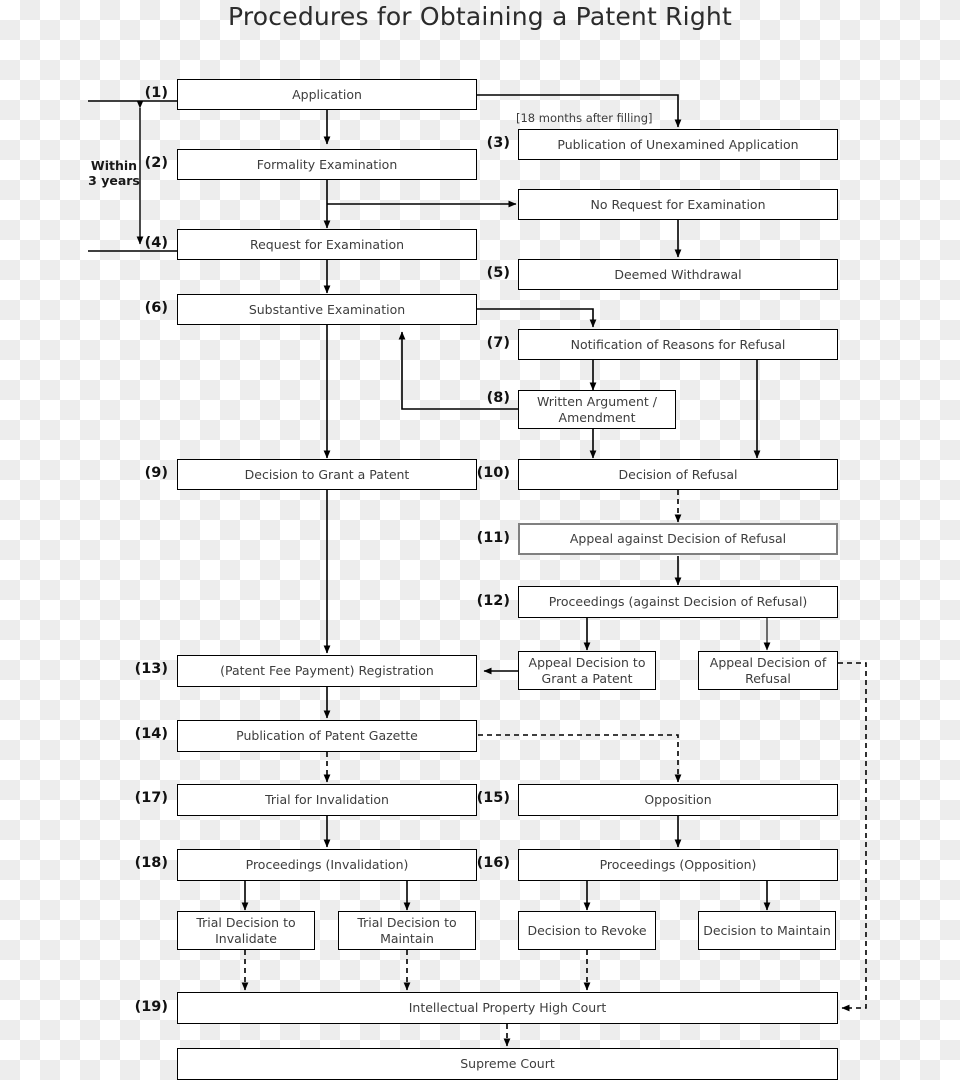  Describe the element at coordinates (678, 204) in the screenshot. I see `node-no-request-for-examination: No Request for Examination` at that location.